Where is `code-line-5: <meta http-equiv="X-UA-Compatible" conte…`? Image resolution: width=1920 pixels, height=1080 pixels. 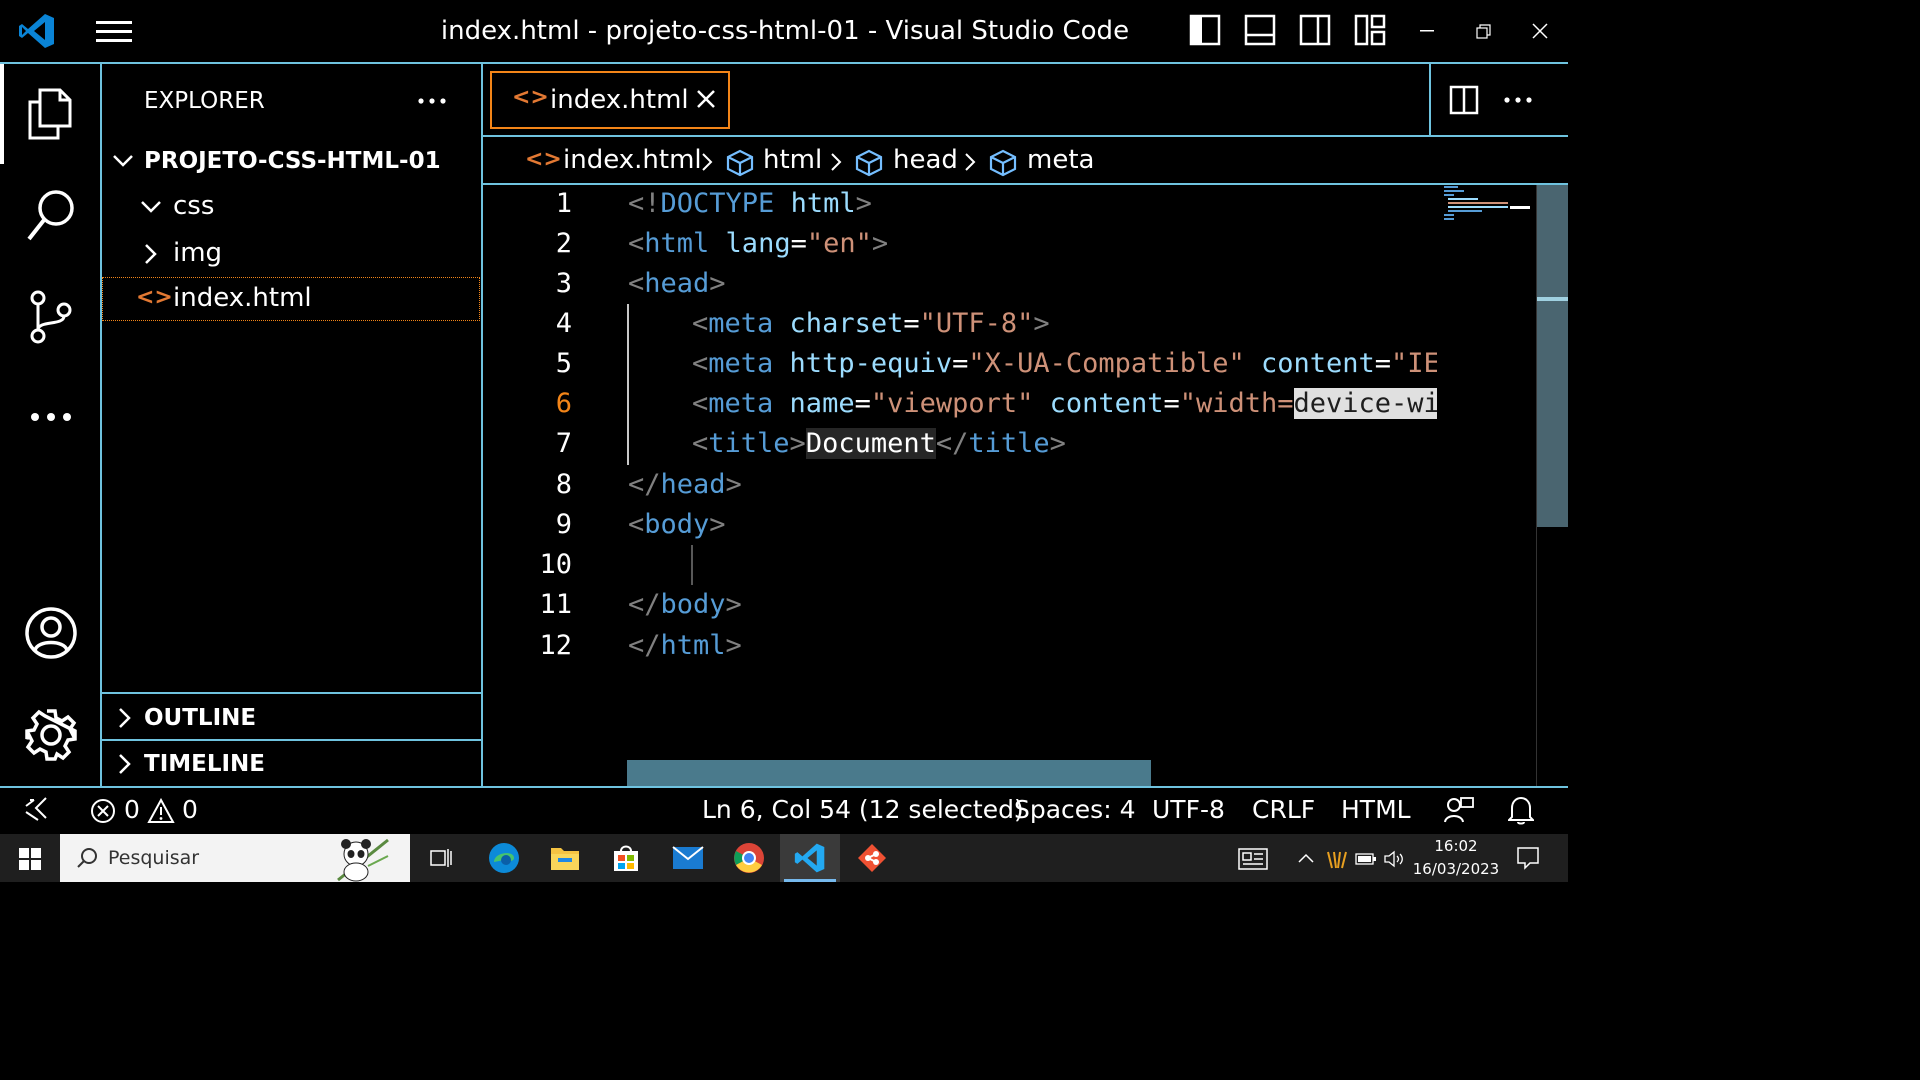
code-line-5: <meta http-equiv="X-UA-Compatible" conte… is located at coordinates (1064, 363).